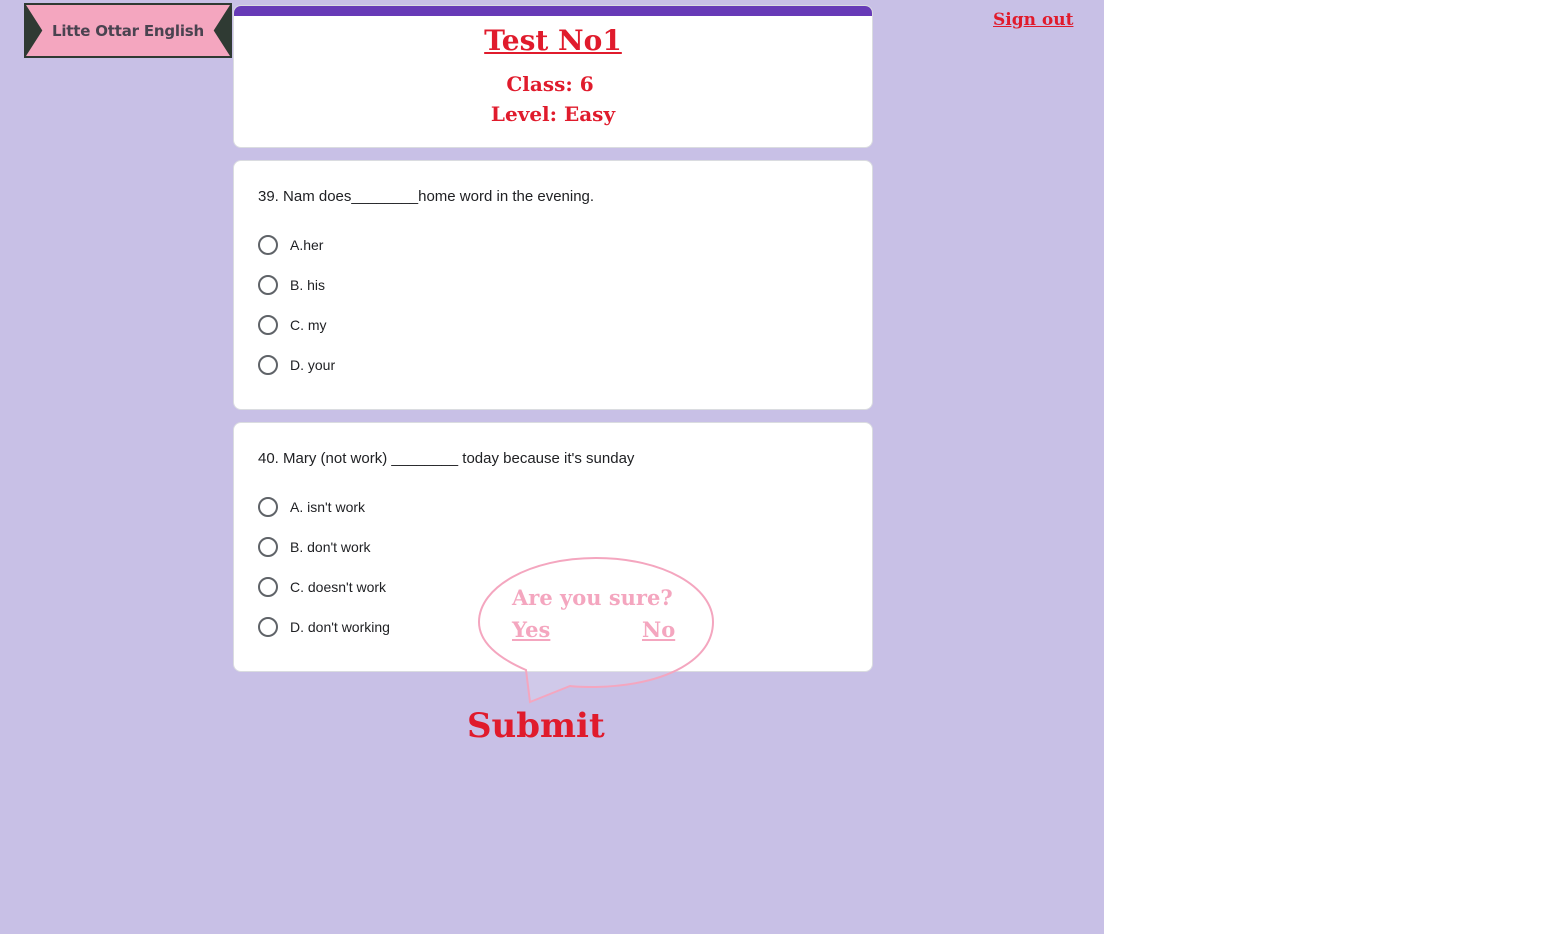  Describe the element at coordinates (553, 40) in the screenshot. I see `page-title: Test No1` at that location.